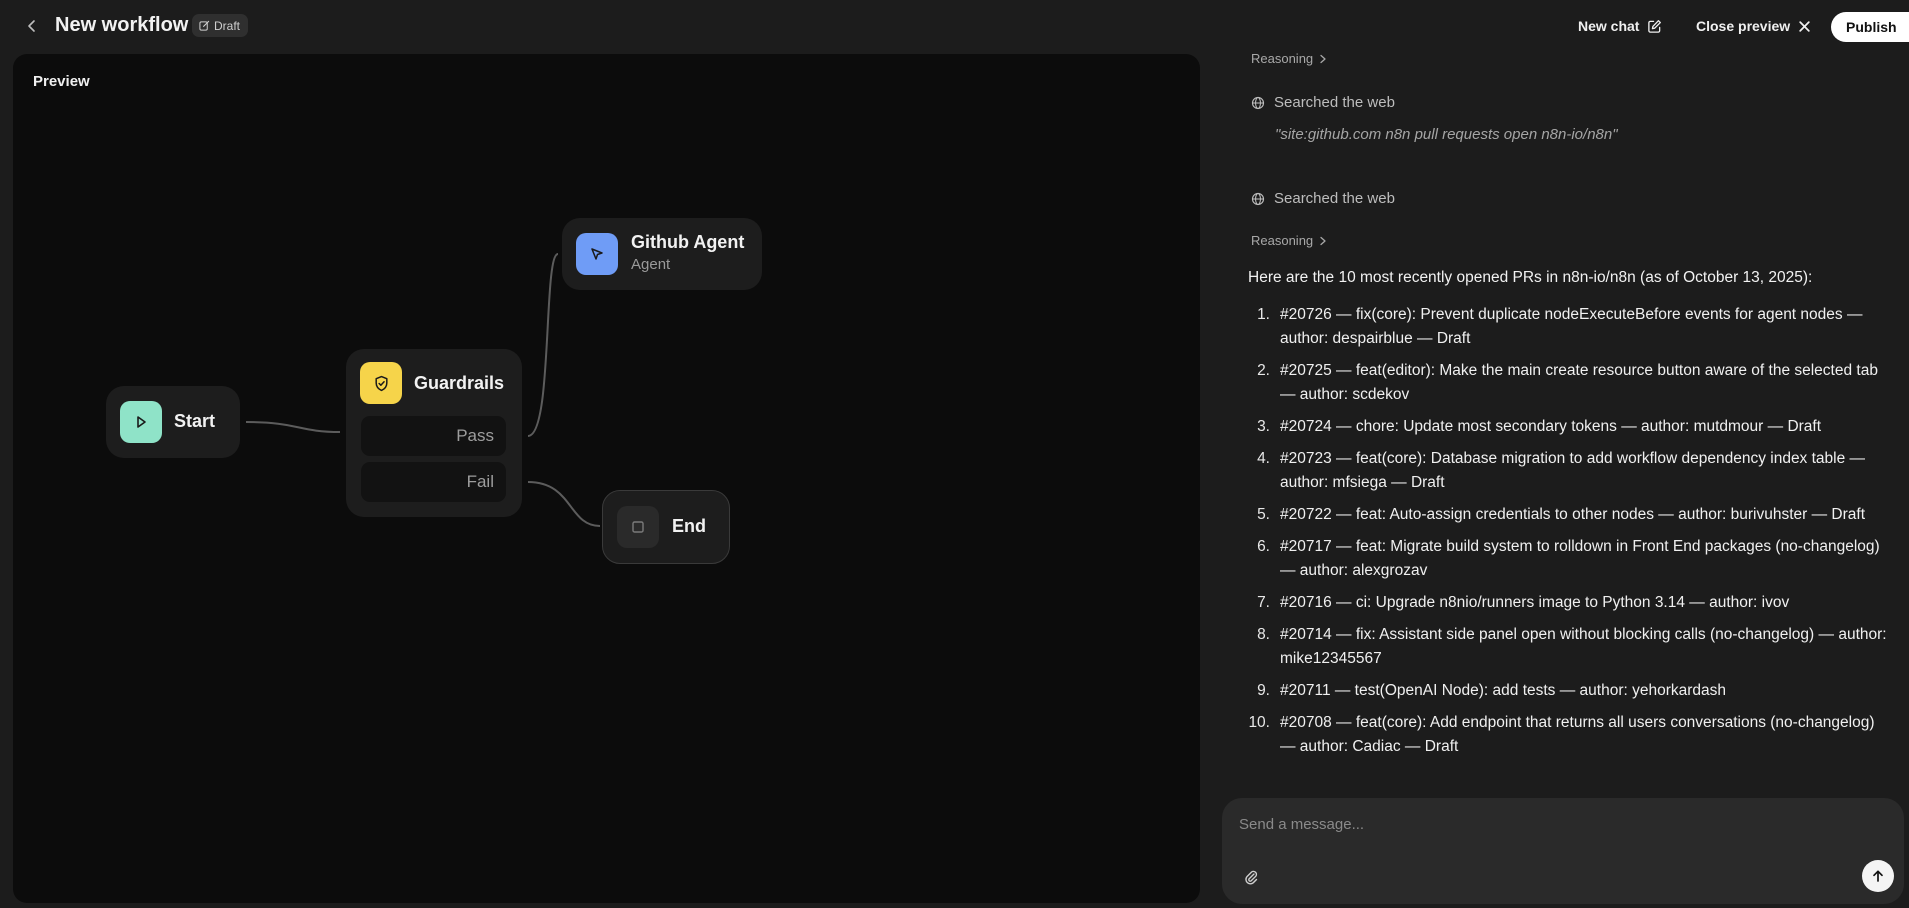 This screenshot has width=1909, height=908. Describe the element at coordinates (689, 526) in the screenshot. I see `node-end-title: End` at that location.